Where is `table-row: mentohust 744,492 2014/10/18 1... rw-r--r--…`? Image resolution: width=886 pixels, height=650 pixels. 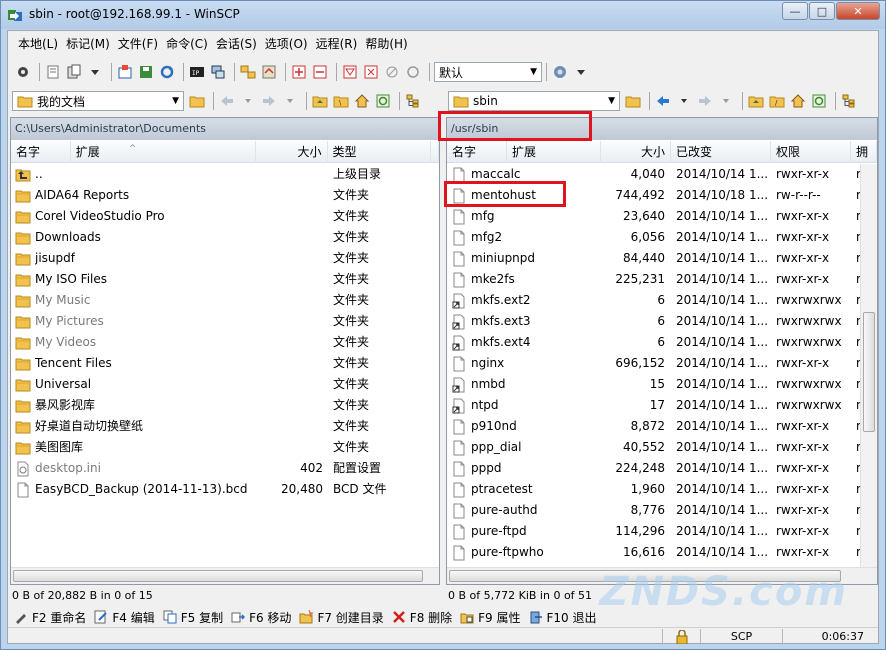
table-row: mentohust 744,492 2014/10/18 1... rw-r--r--… is located at coordinates (662, 195).